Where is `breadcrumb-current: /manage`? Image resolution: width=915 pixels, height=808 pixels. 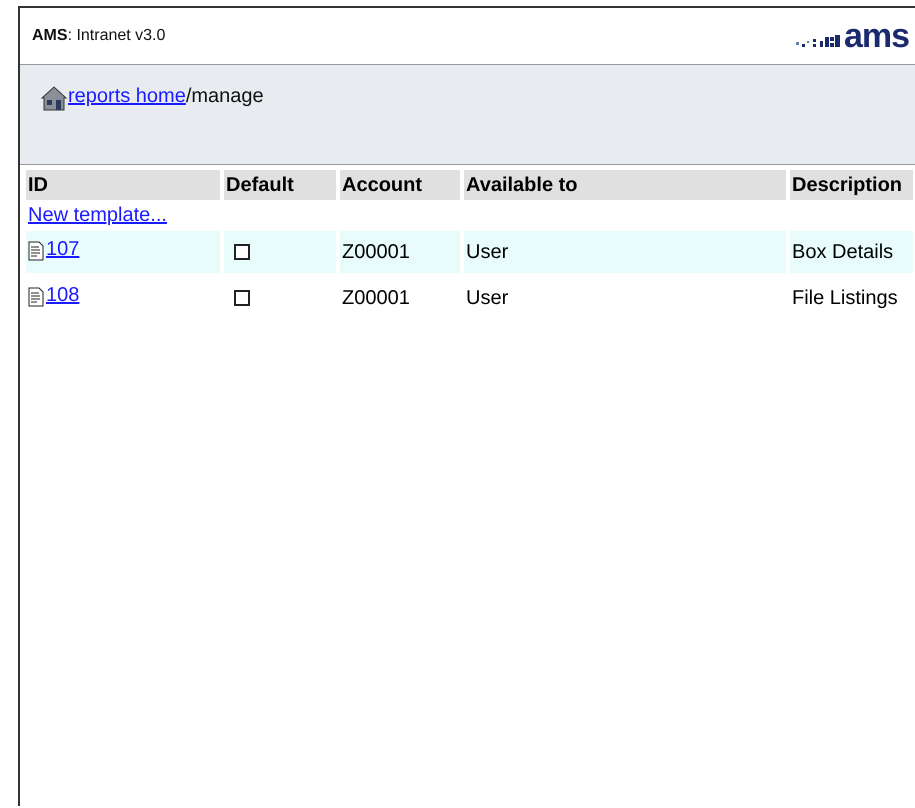 breadcrumb-current: /manage is located at coordinates (225, 96).